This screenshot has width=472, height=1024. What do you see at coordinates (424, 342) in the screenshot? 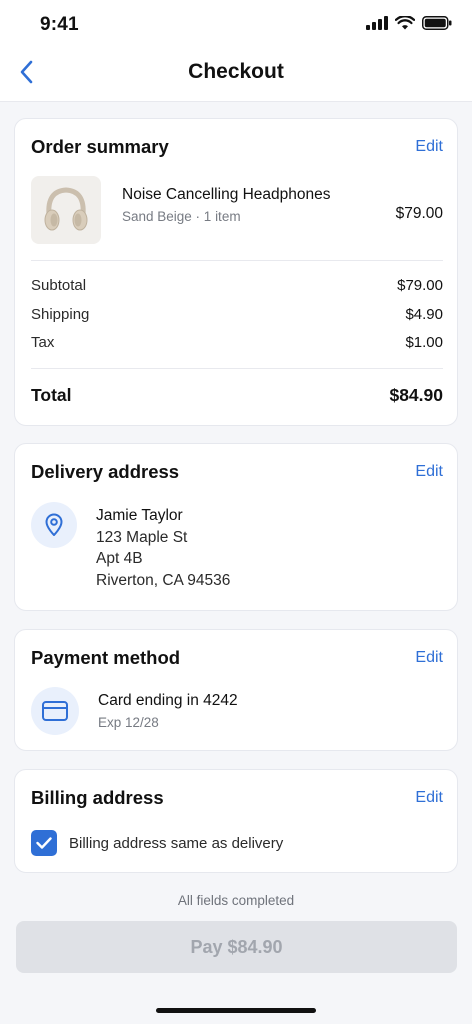
I see `tax-value: $1.00` at bounding box center [424, 342].